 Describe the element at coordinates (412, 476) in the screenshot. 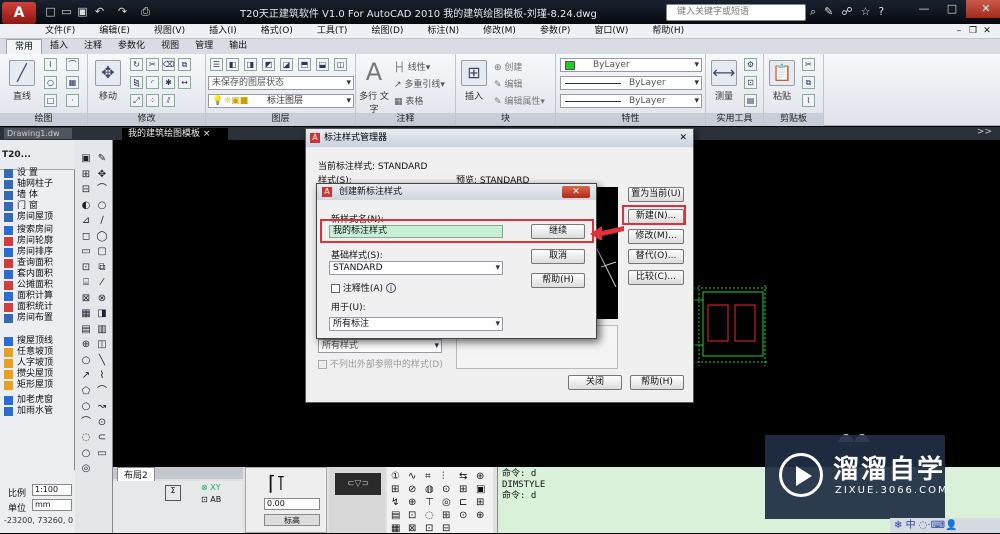

I see `osnap-toggle-icon: ∿` at that location.